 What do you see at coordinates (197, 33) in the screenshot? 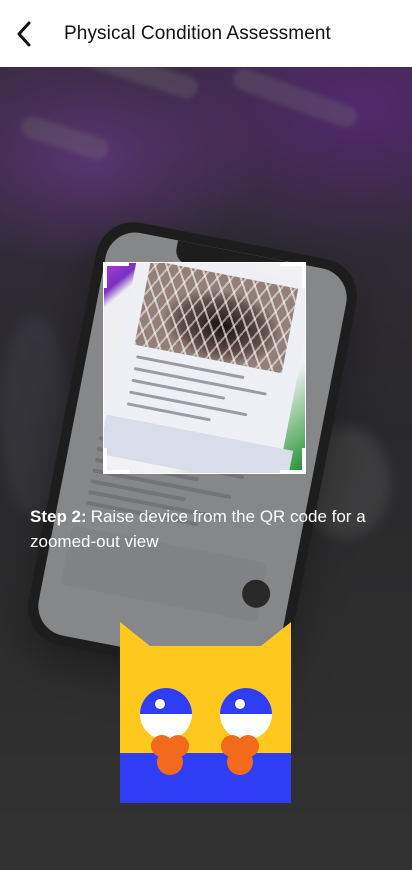
I see `page-title: Physical Condition Assessment` at bounding box center [197, 33].